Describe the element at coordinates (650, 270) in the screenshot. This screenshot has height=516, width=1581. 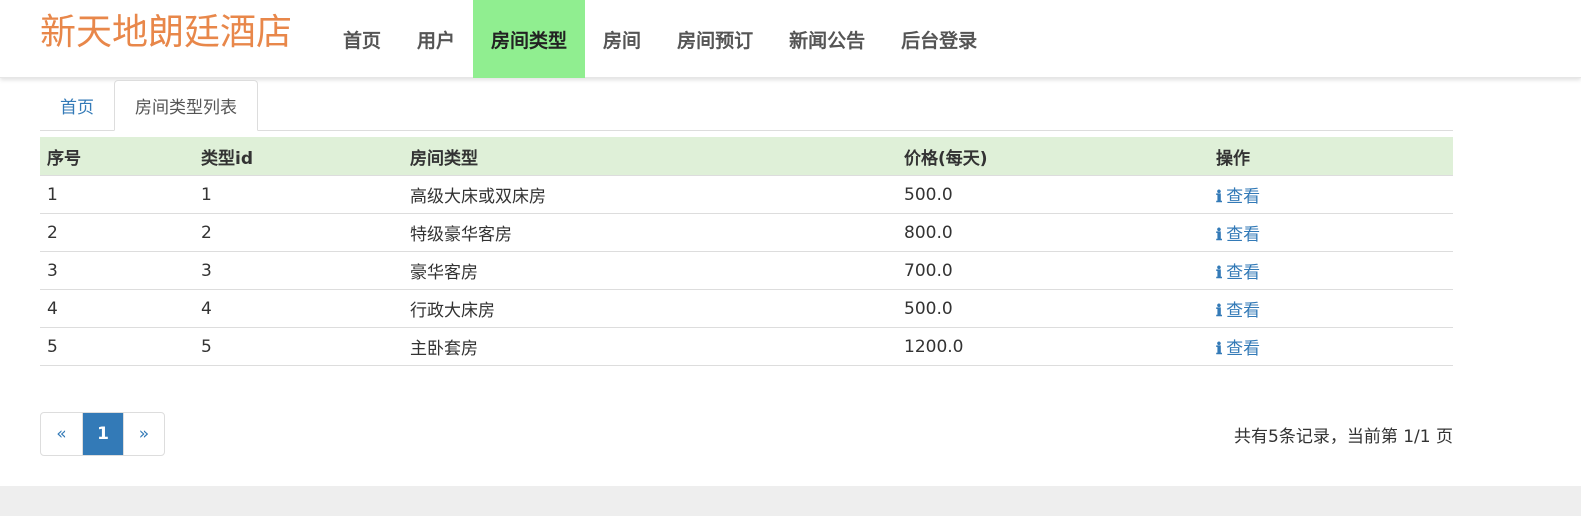
I see `cell-room-type: 豪华客房` at that location.